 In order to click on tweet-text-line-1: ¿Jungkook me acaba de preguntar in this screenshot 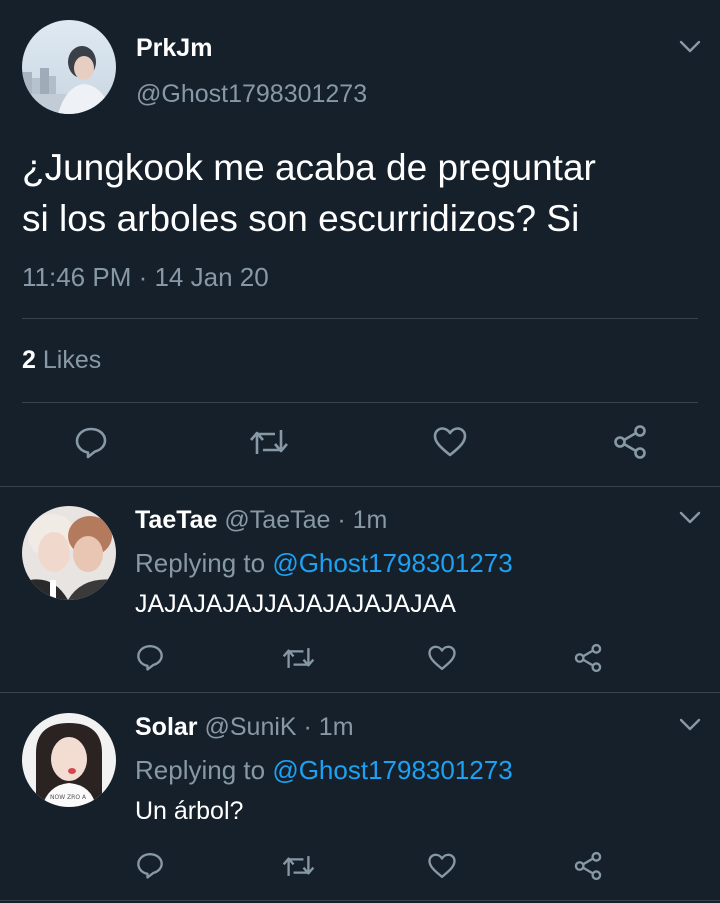, I will do `click(309, 167)`.